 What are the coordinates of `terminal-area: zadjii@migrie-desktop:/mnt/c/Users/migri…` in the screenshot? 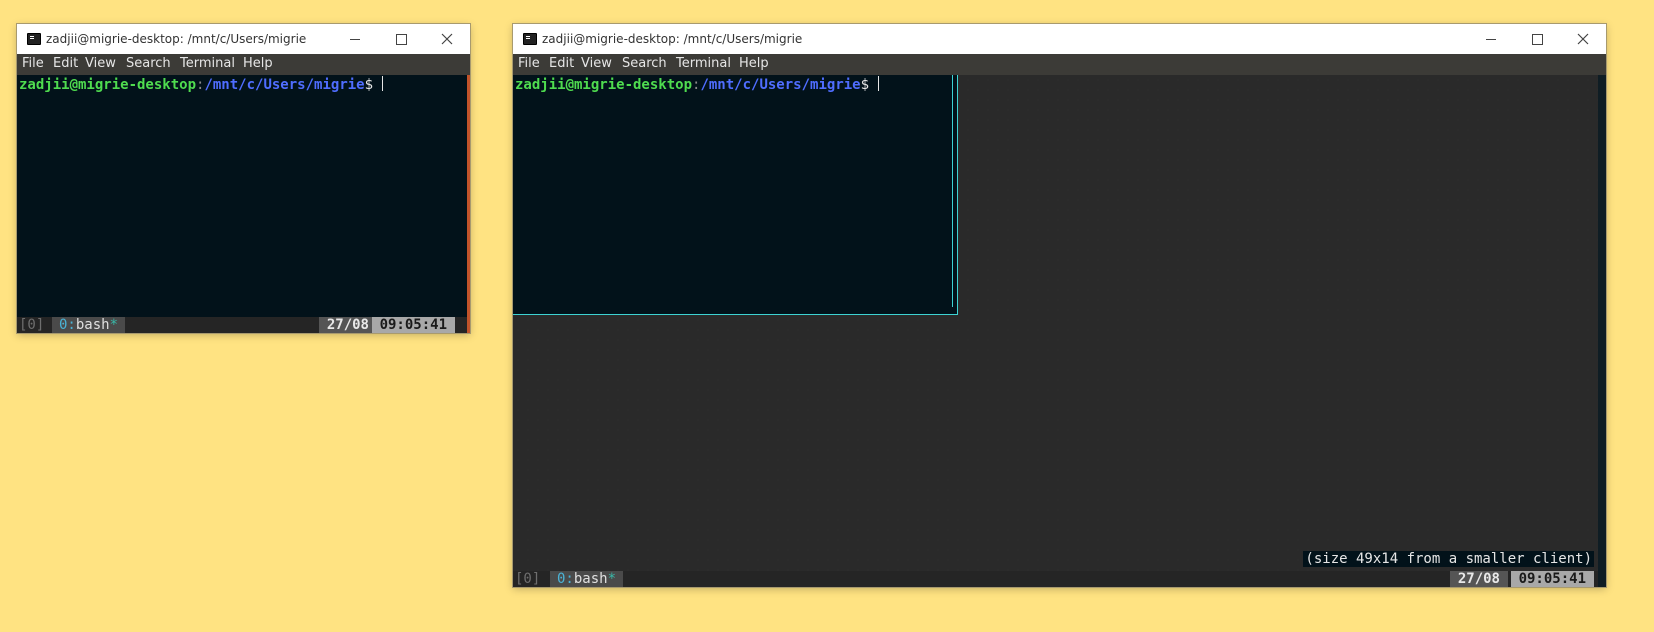 It's located at (243, 204).